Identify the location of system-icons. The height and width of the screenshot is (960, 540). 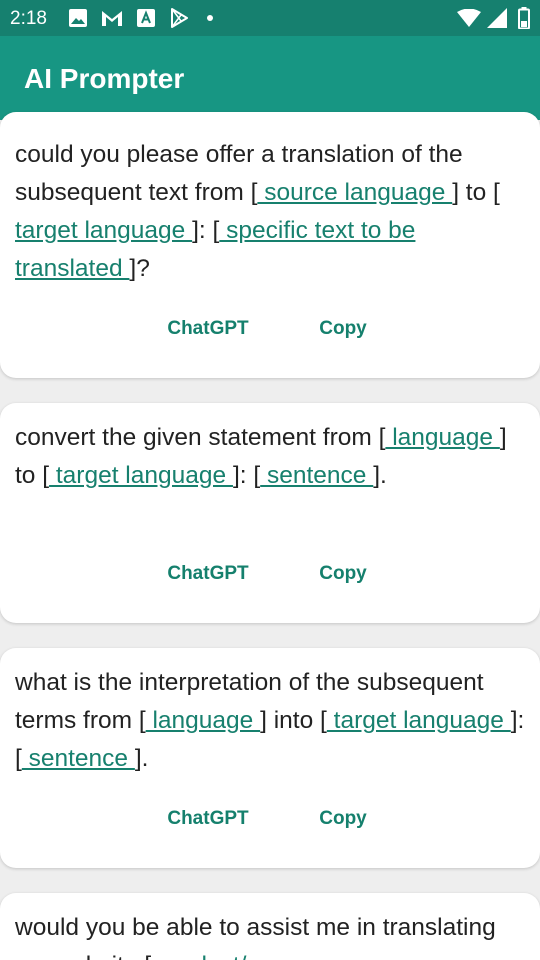
(494, 18).